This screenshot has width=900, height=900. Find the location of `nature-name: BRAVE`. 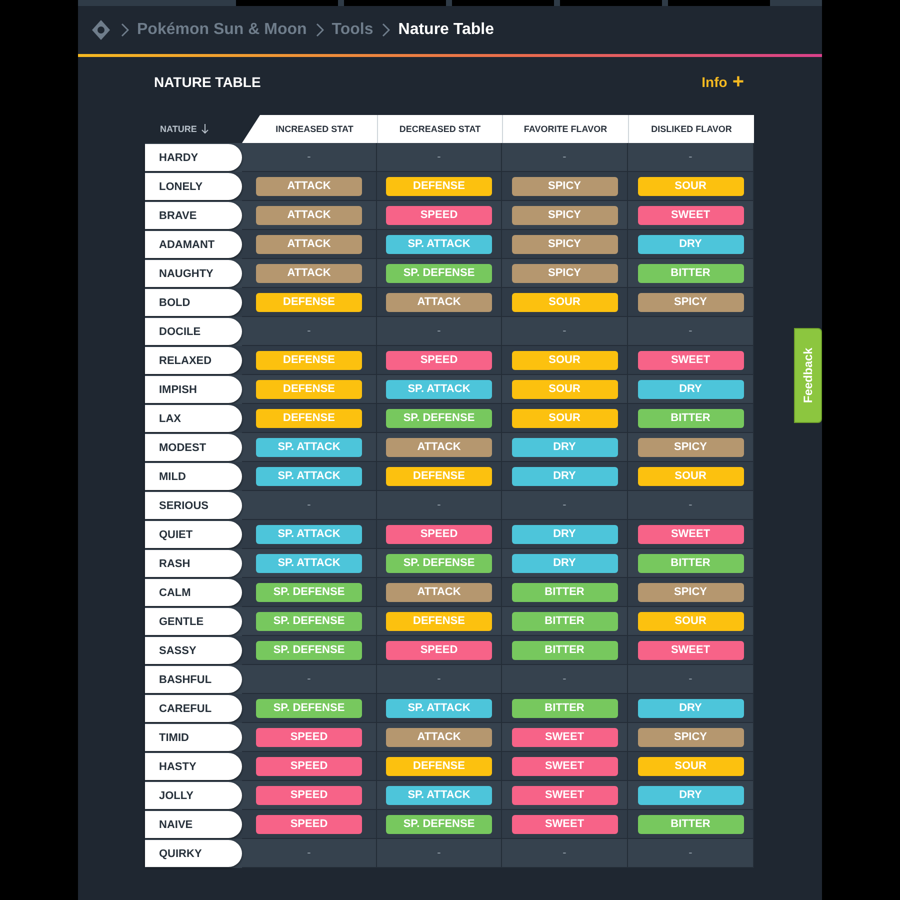

nature-name: BRAVE is located at coordinates (193, 215).